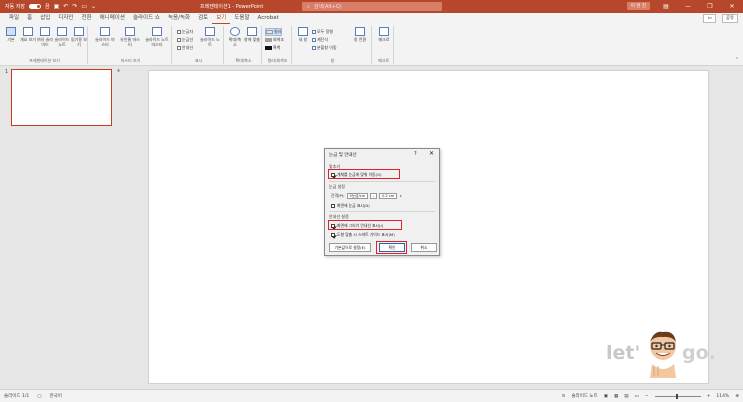 The width and height of the screenshot is (743, 402). I want to click on ruler-checkbox: 눈금자, so click(185, 31).